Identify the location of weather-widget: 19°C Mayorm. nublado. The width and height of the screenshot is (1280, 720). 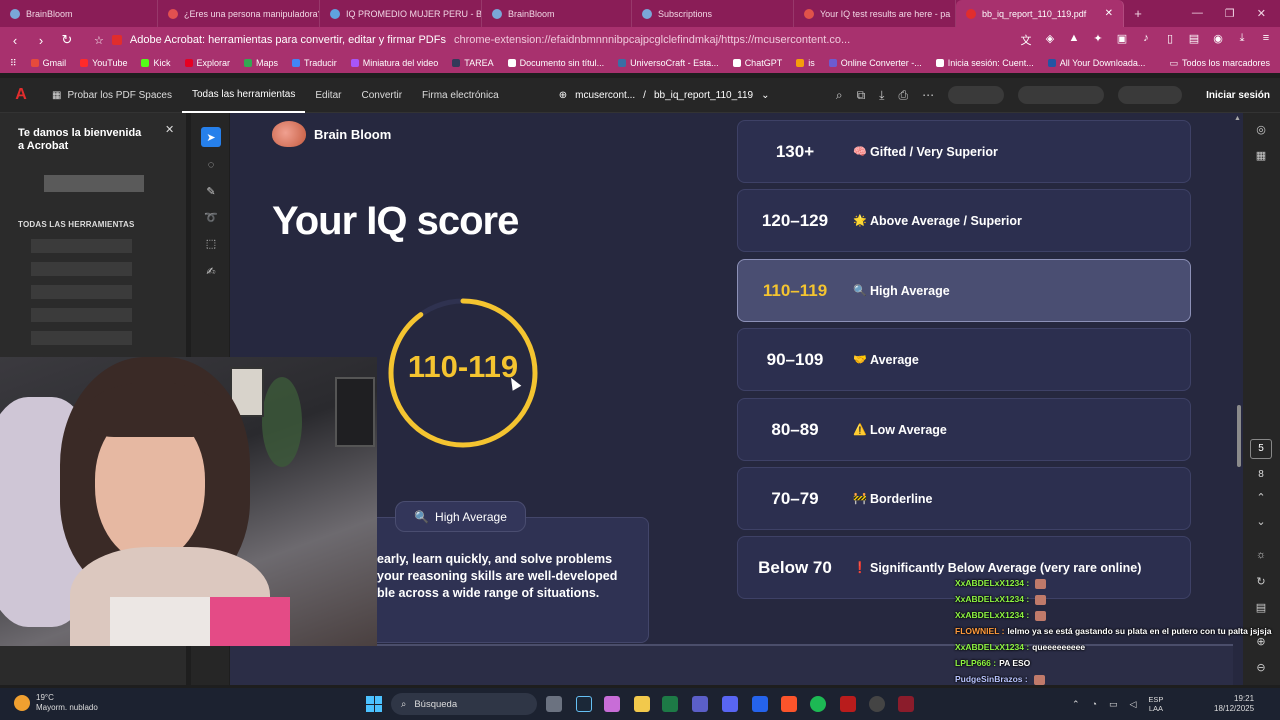
(56, 702).